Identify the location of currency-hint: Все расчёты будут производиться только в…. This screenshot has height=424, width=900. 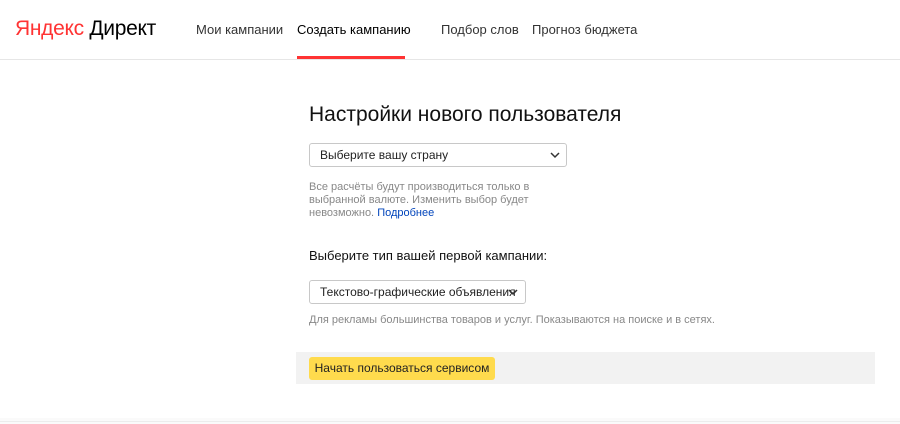
(439, 200).